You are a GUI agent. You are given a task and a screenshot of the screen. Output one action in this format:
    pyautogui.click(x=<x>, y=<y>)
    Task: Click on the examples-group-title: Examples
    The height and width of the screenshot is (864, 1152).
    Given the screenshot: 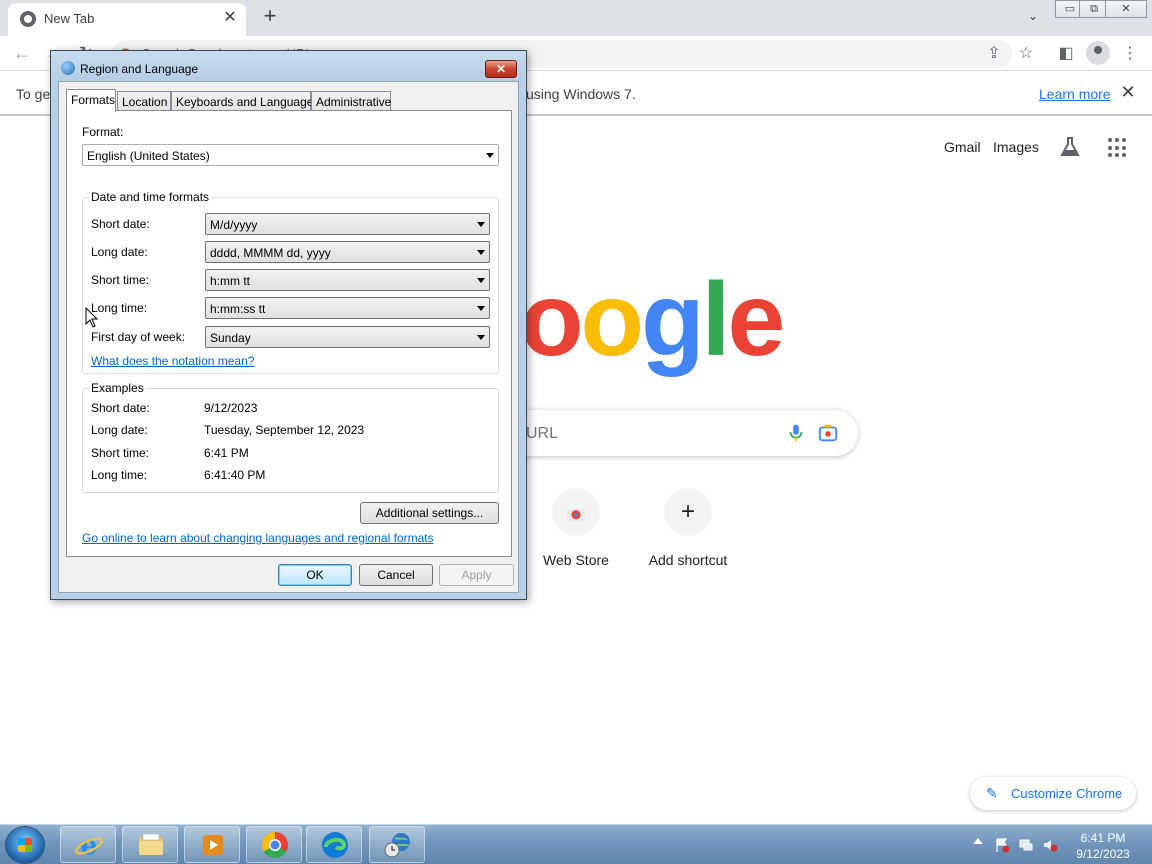 What is the action you would take?
    pyautogui.click(x=117, y=388)
    